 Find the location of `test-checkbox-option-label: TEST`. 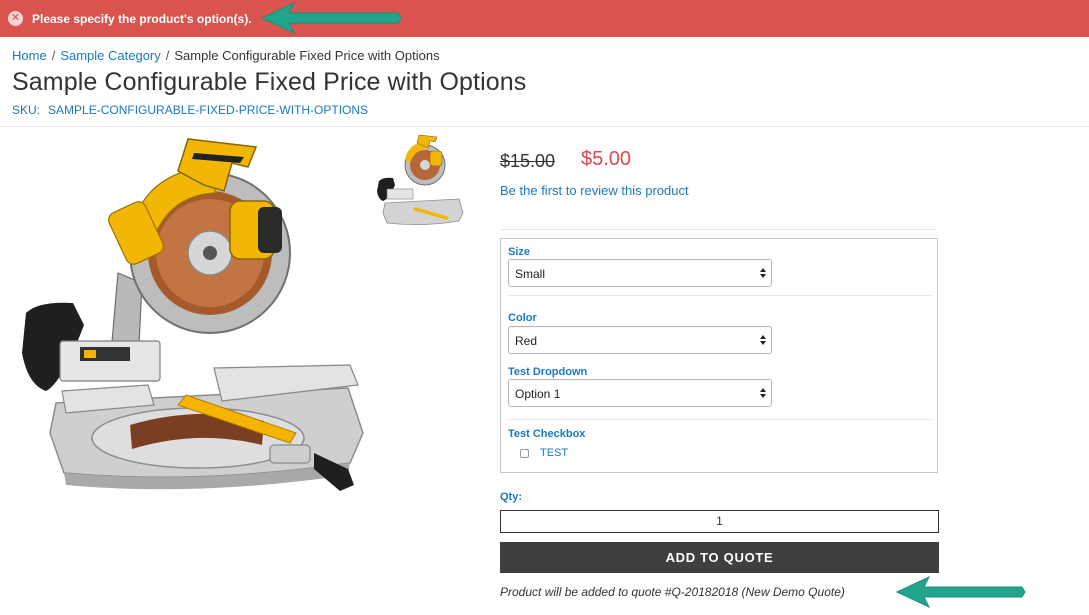

test-checkbox-option-label: TEST is located at coordinates (554, 453).